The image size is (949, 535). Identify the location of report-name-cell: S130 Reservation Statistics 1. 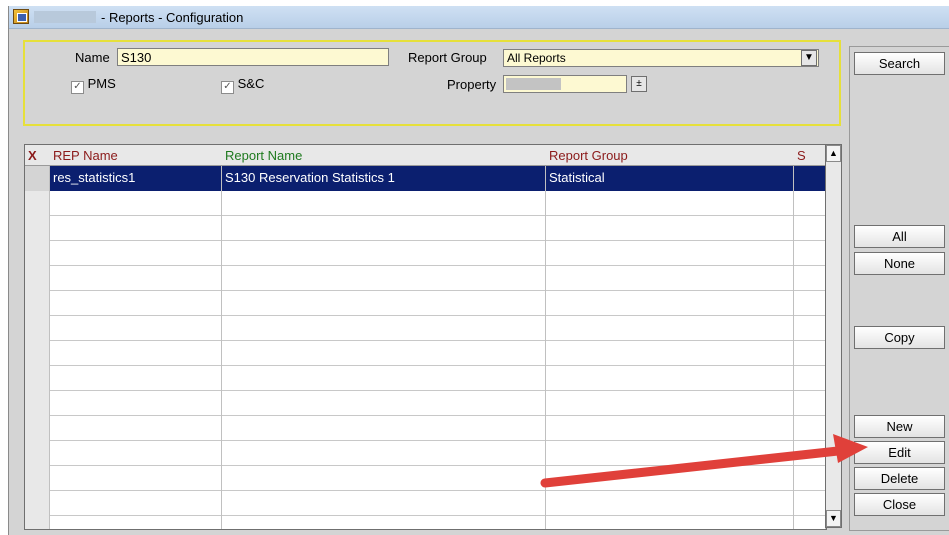
(384, 178).